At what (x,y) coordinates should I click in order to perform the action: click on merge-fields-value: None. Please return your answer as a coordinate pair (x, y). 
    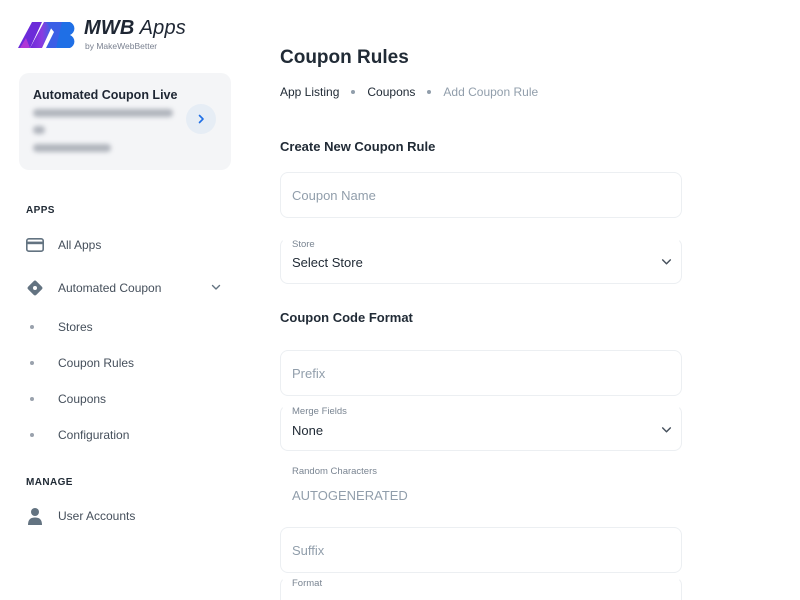
    Looking at the image, I should click on (308, 430).